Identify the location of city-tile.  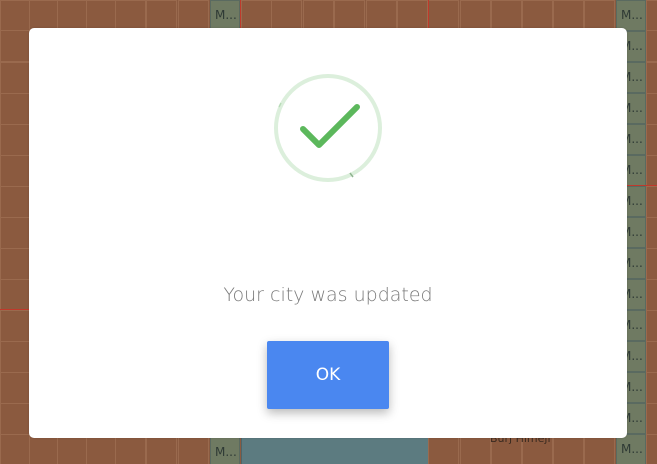
(334, 450).